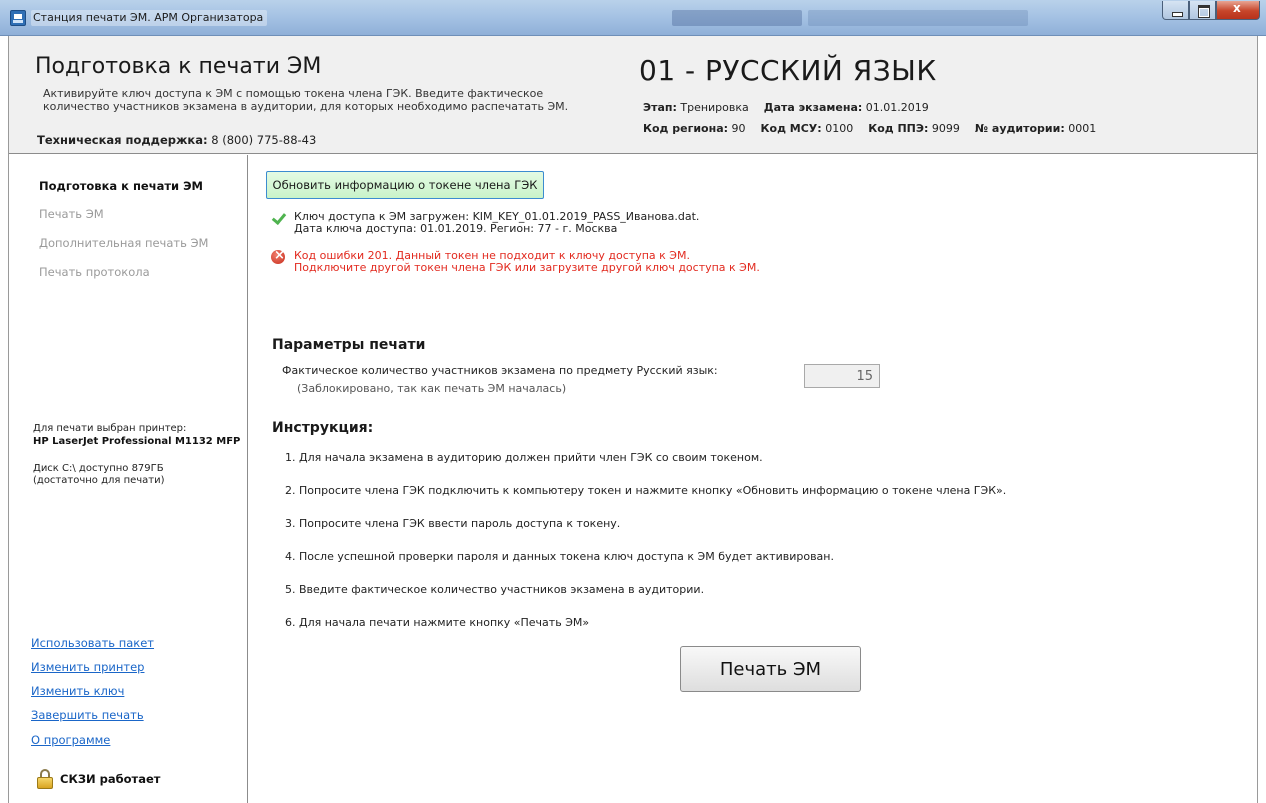 This screenshot has height=803, width=1266. What do you see at coordinates (633, 18) in the screenshot?
I see `window-title-bar: Станция печати ЭМ. АРМ Организатора` at bounding box center [633, 18].